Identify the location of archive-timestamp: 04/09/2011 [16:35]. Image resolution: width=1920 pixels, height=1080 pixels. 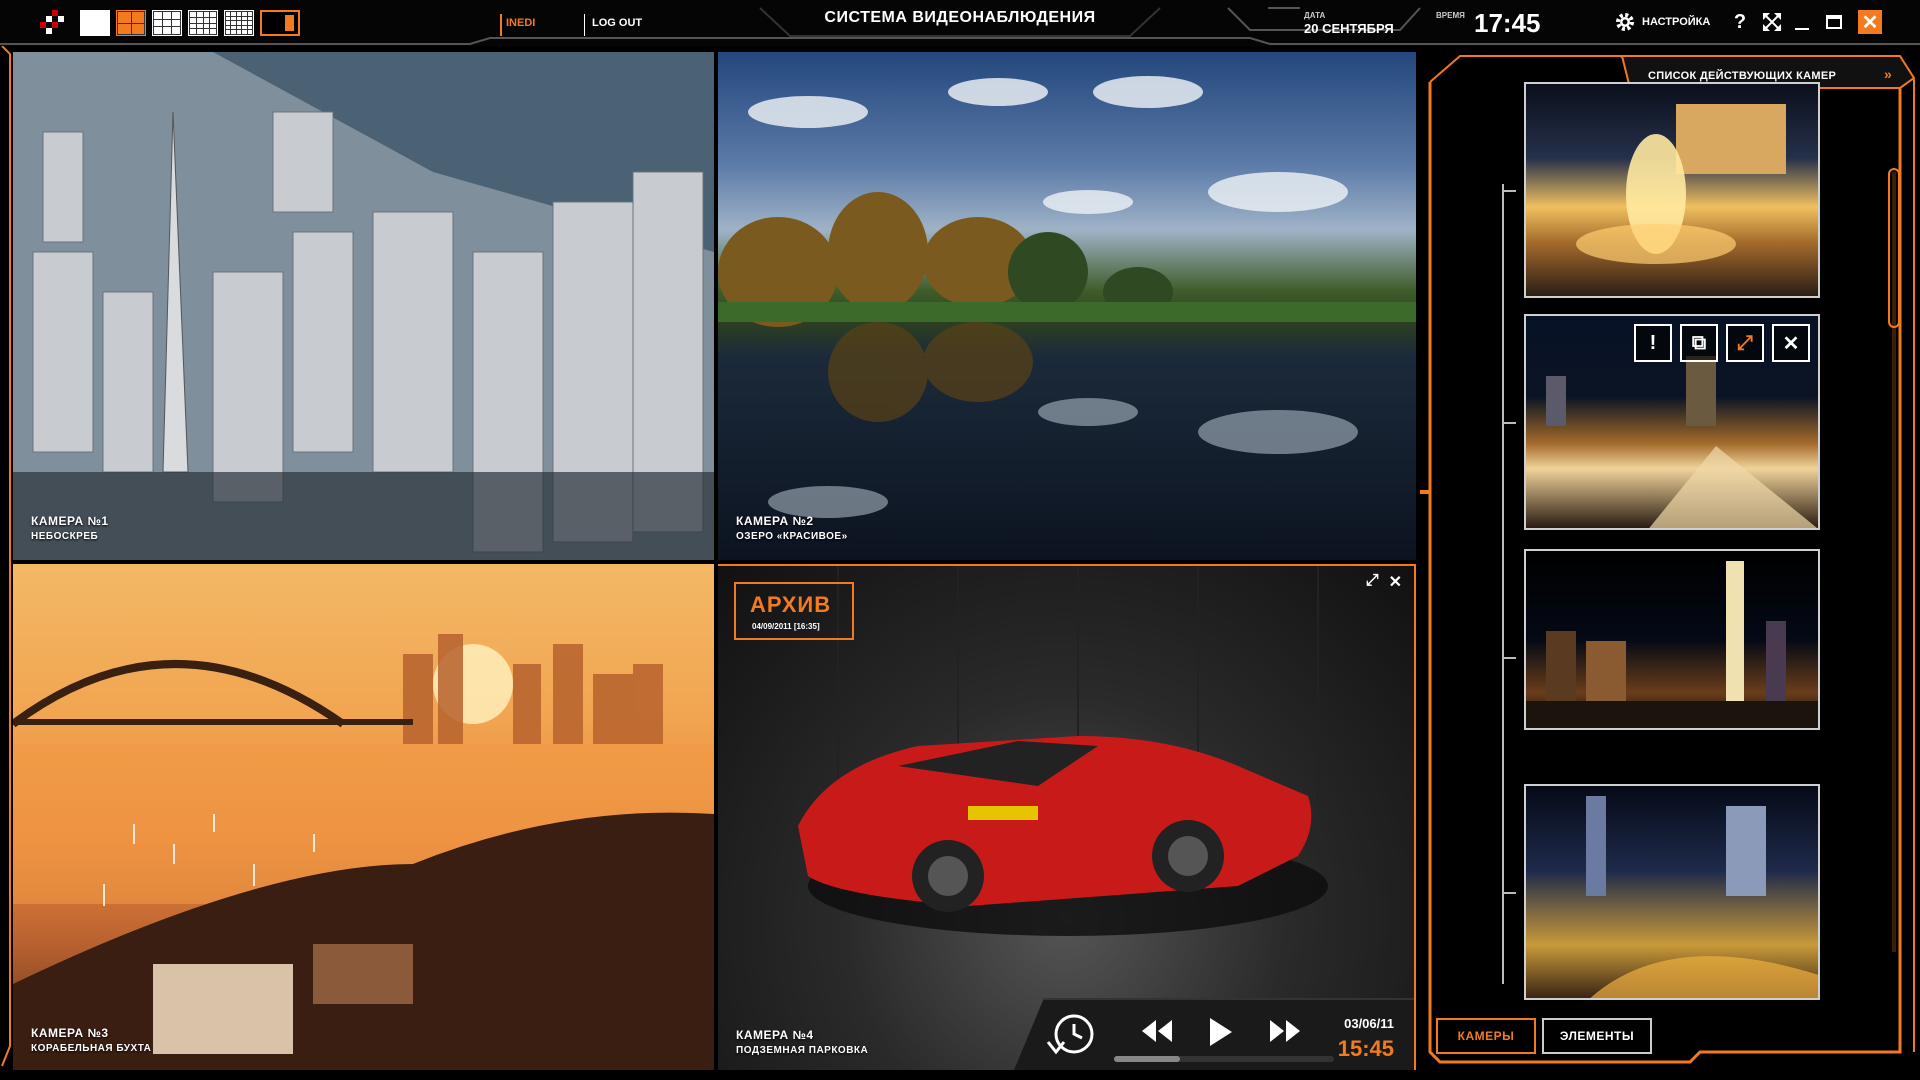
(786, 626).